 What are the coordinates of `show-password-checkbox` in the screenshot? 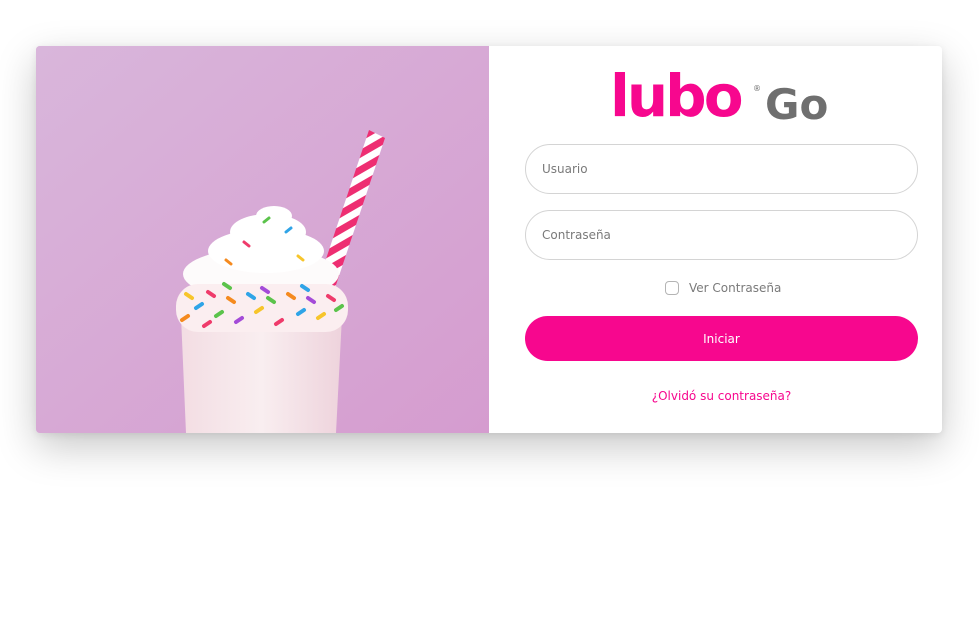 It's located at (672, 288).